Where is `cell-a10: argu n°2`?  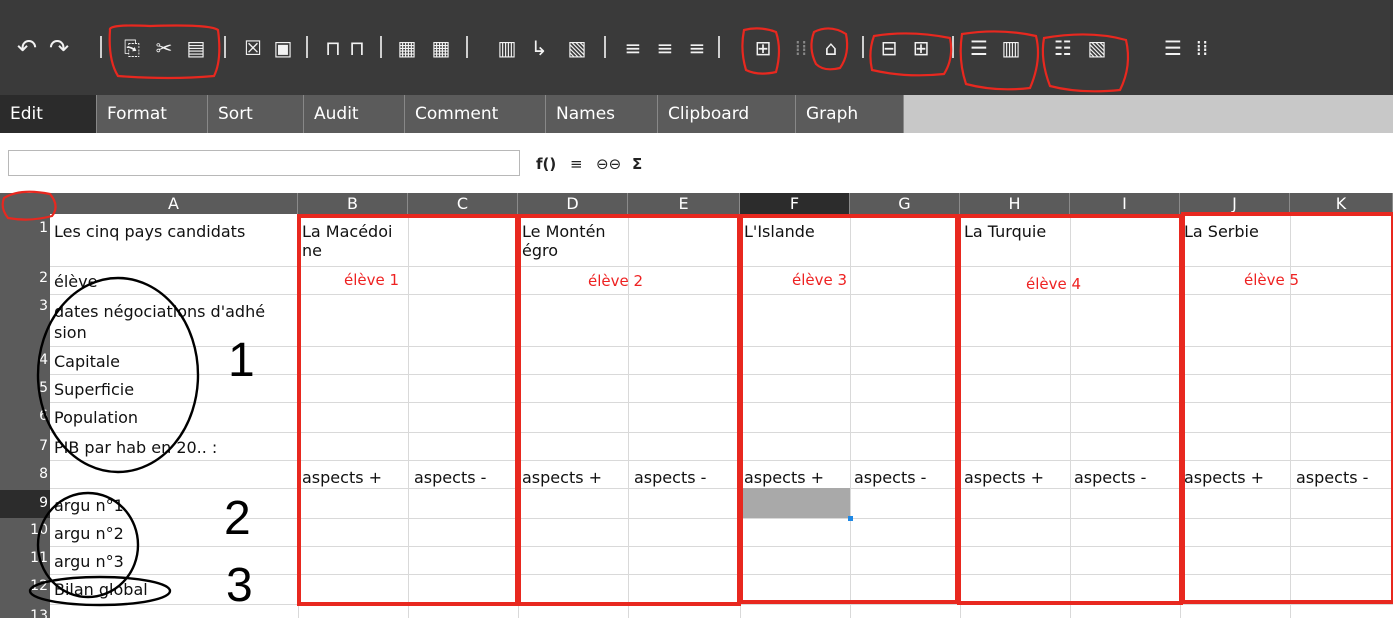 cell-a10: argu n°2 is located at coordinates (89, 534).